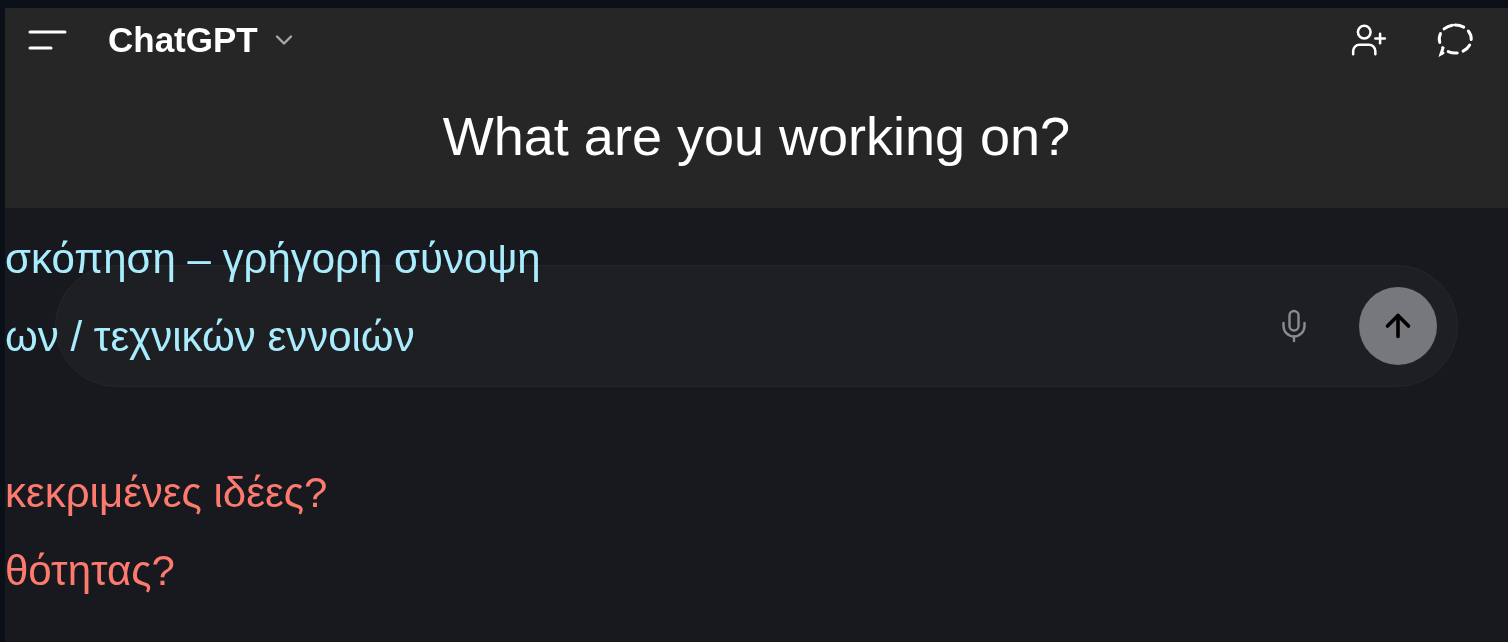  Describe the element at coordinates (166, 493) in the screenshot. I see `overlay-text: κεκριμένες ιδέες?` at that location.